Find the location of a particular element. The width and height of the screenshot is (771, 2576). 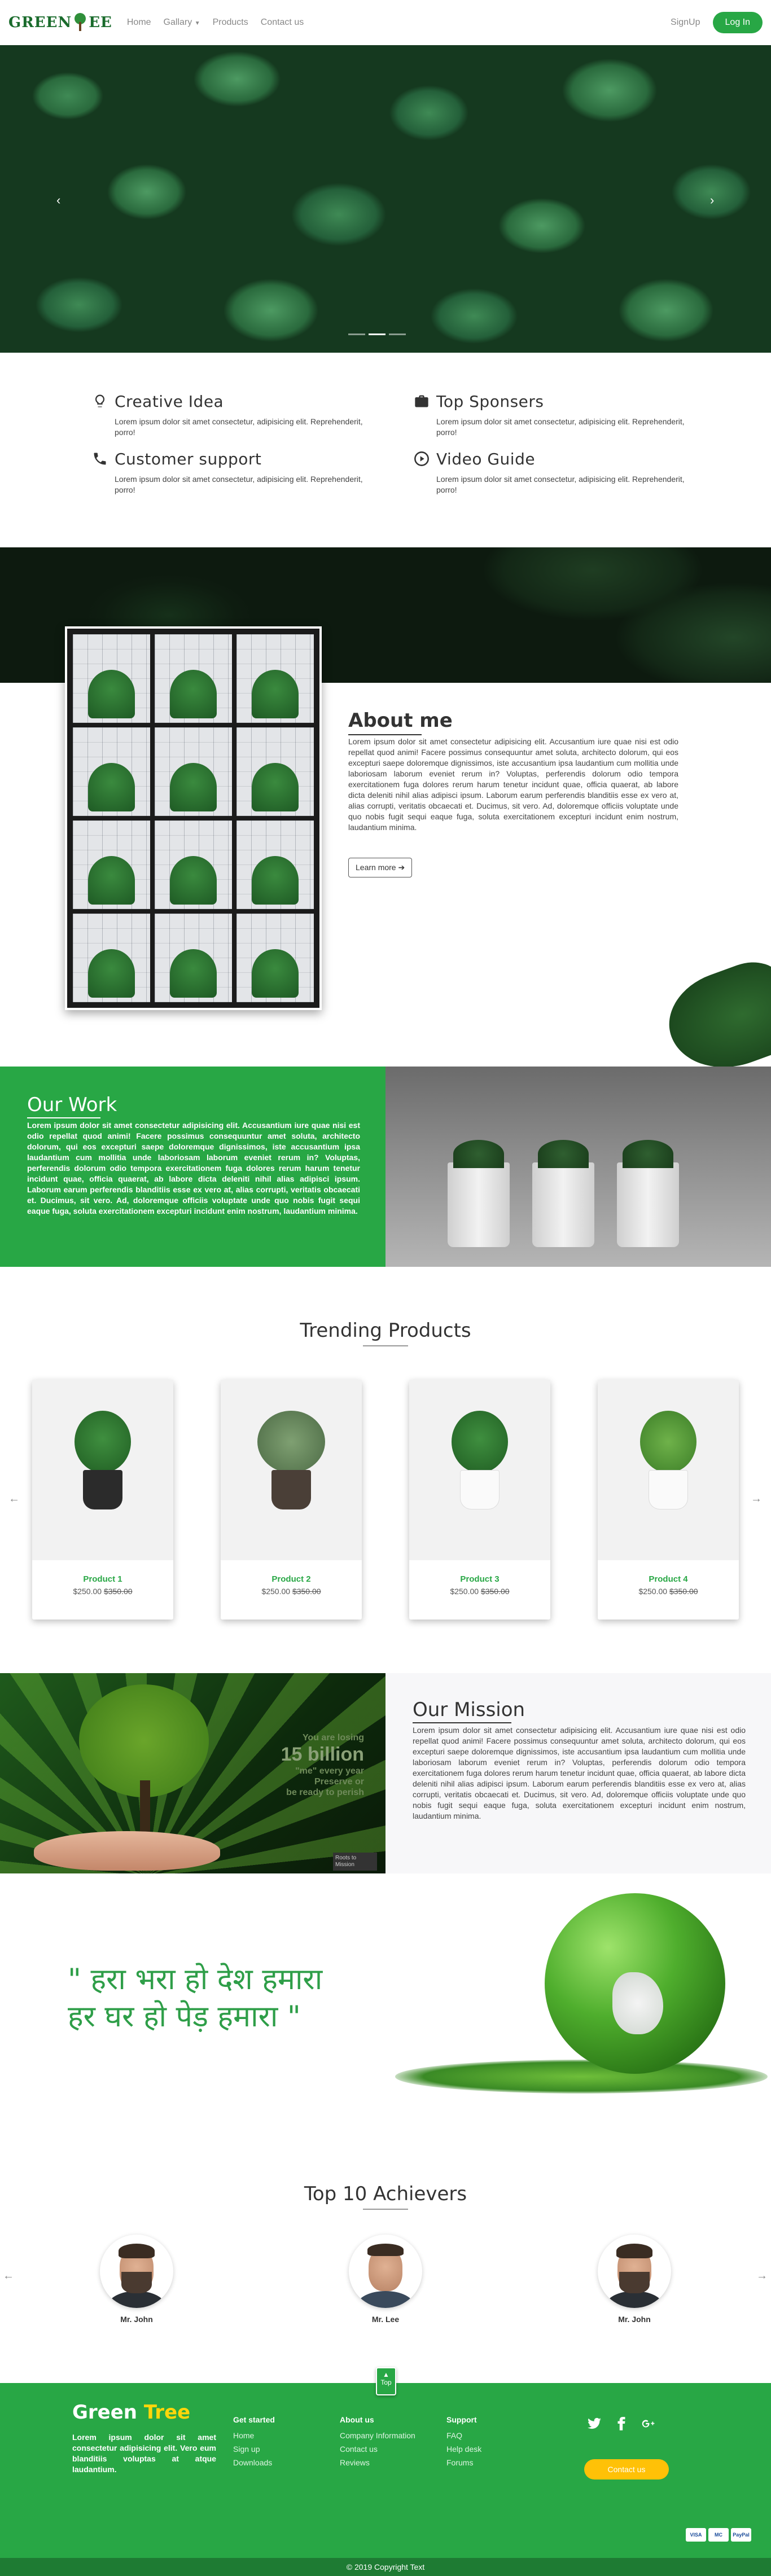

nav-home: Home is located at coordinates (139, 22).